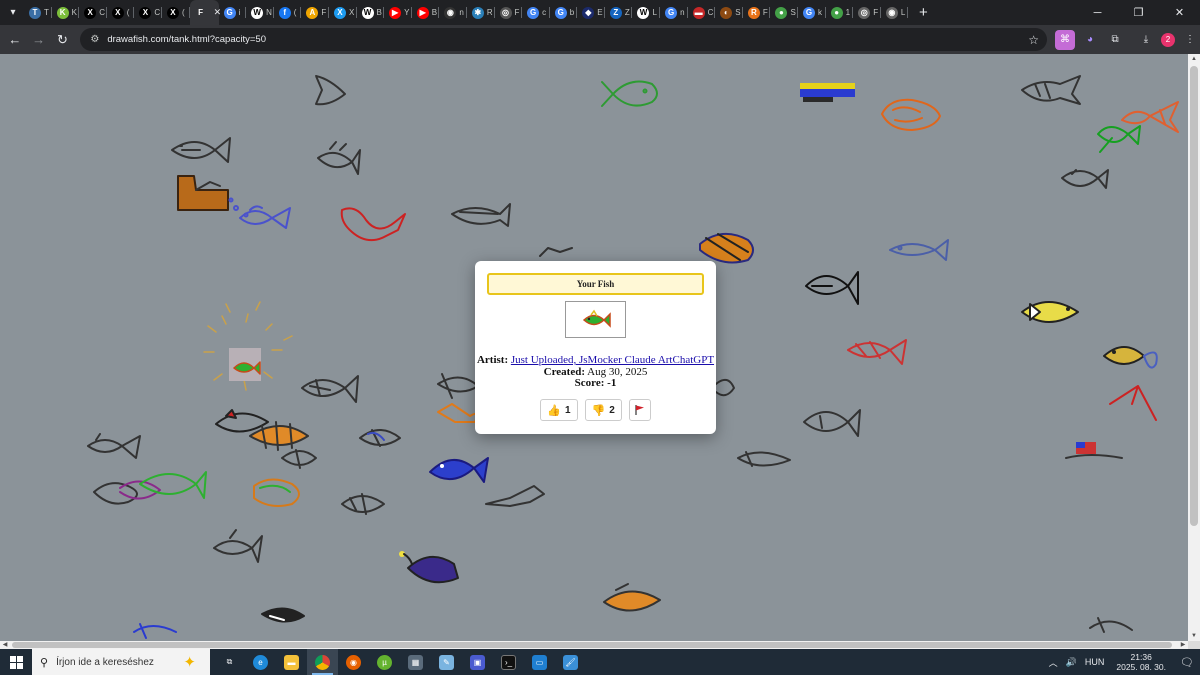 This screenshot has height=675, width=1200. I want to click on browser-tab: ▶ Y, so click(398, 12).